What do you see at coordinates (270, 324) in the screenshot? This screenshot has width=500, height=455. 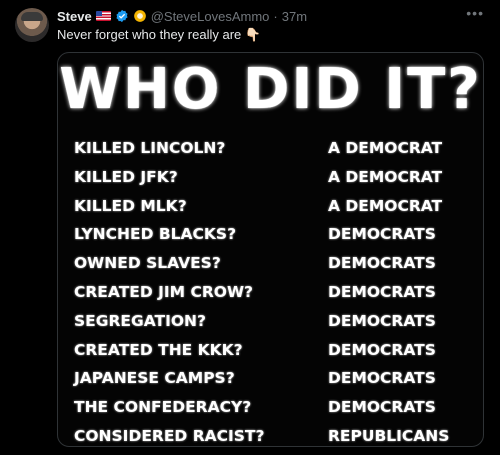 I see `image-row: SEGREGATION? DEMOCRATS` at bounding box center [270, 324].